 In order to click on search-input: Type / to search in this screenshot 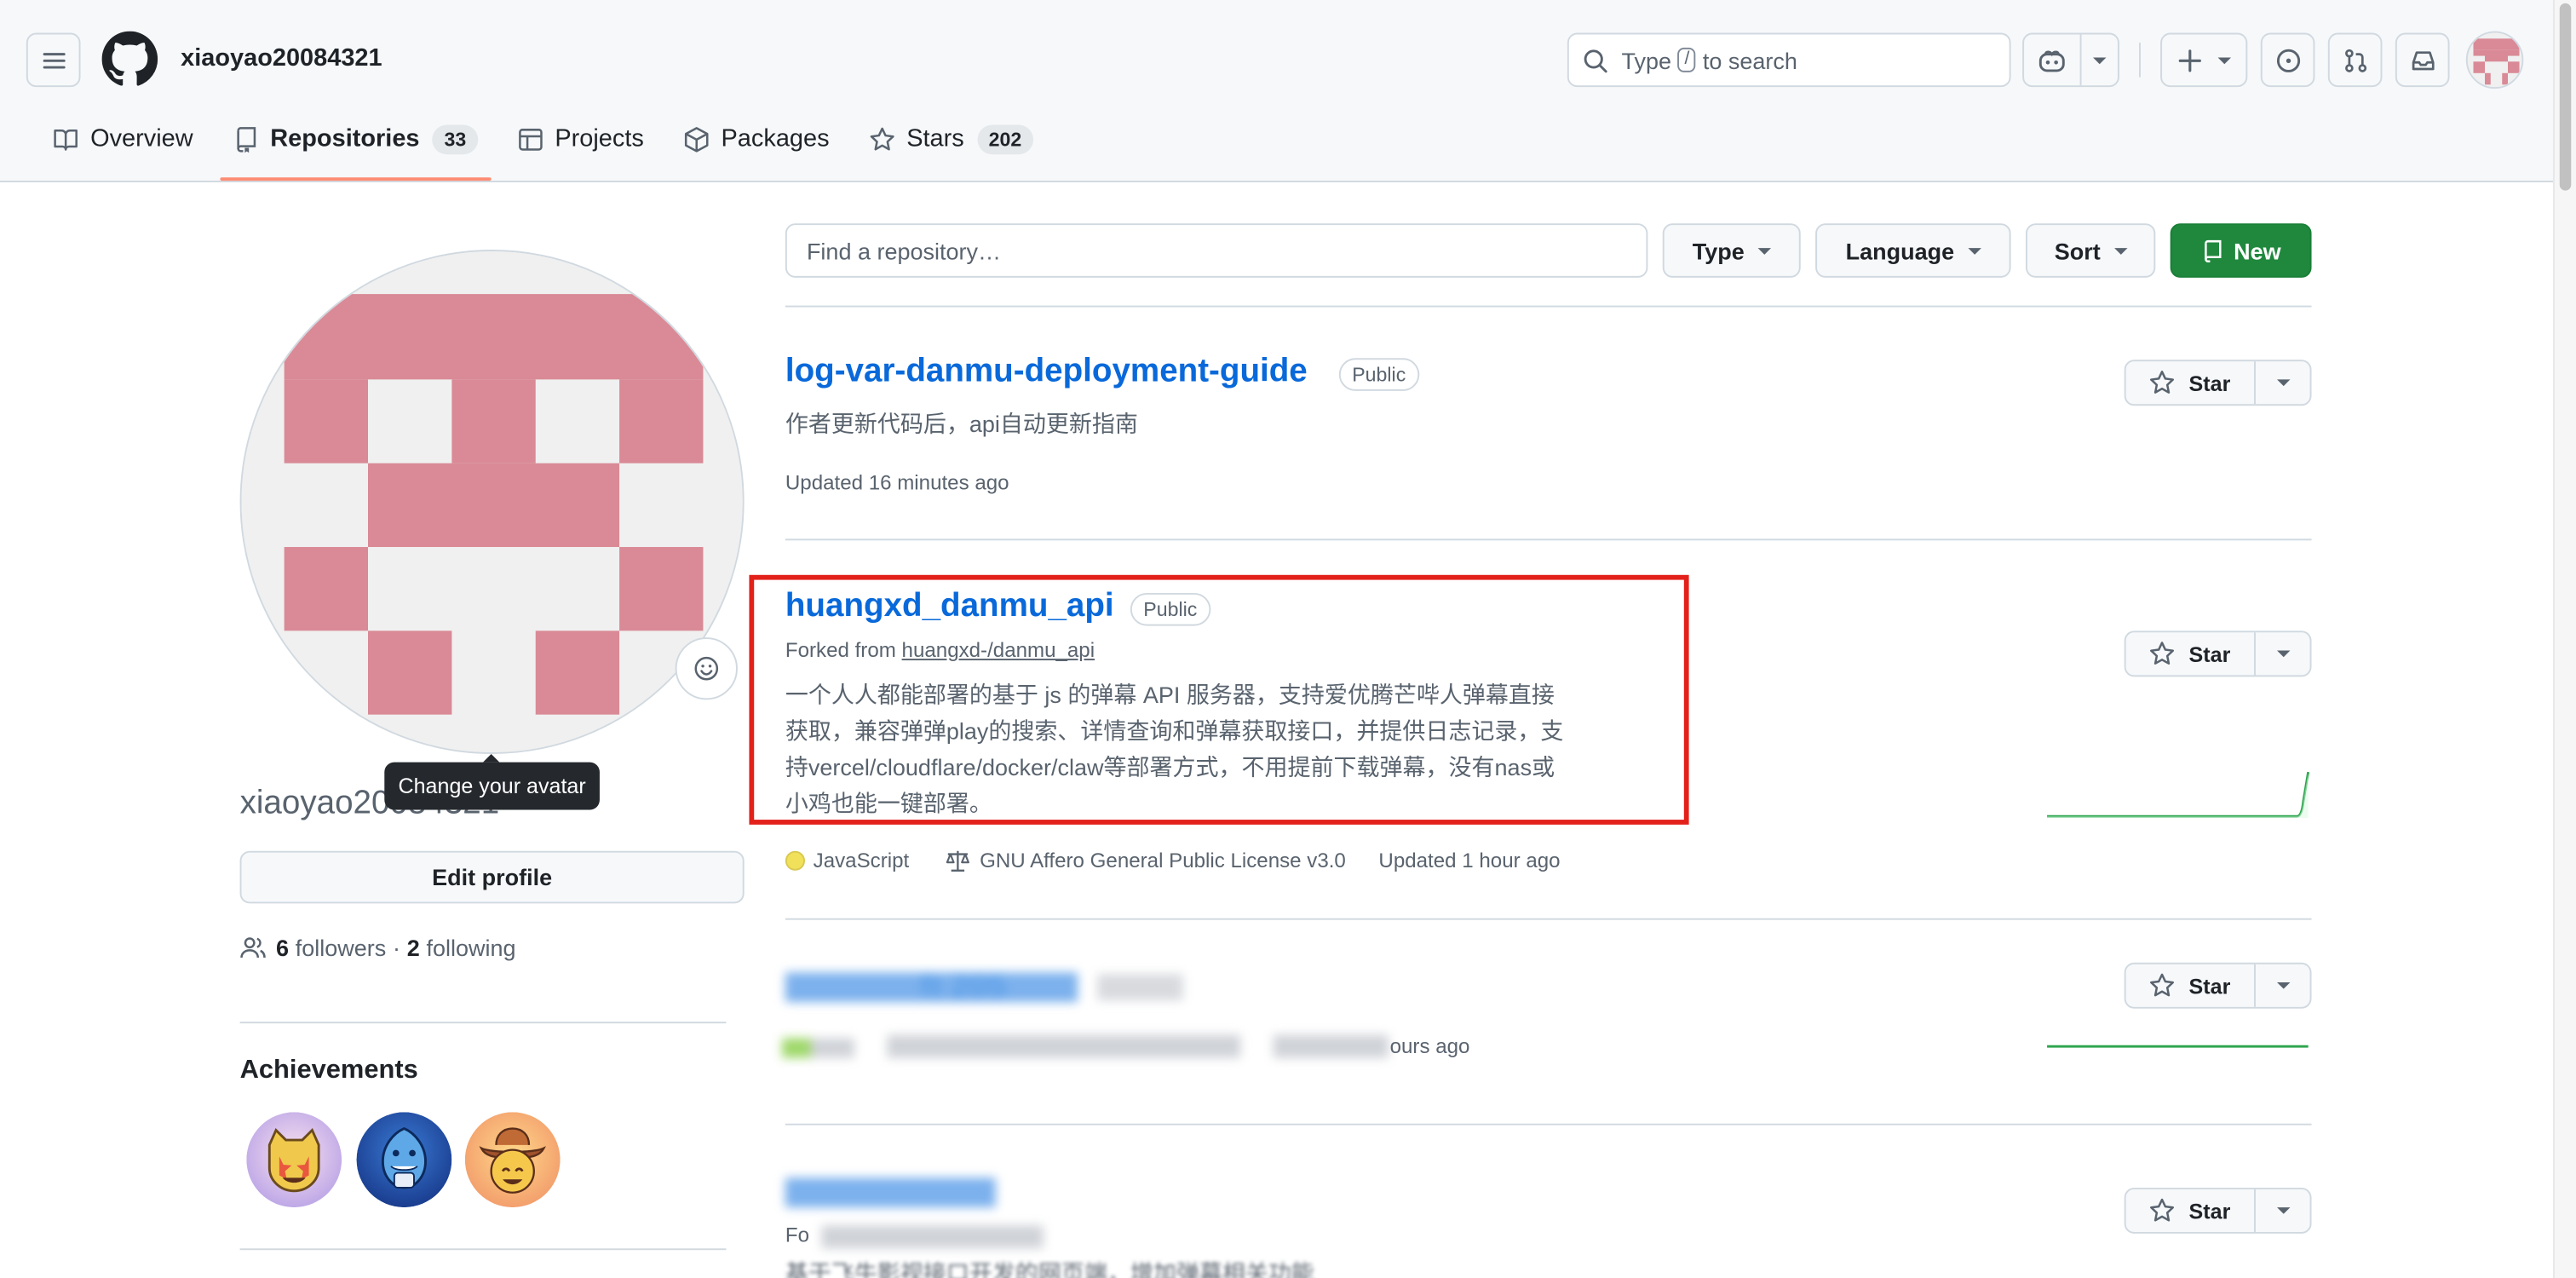, I will do `click(1789, 60)`.